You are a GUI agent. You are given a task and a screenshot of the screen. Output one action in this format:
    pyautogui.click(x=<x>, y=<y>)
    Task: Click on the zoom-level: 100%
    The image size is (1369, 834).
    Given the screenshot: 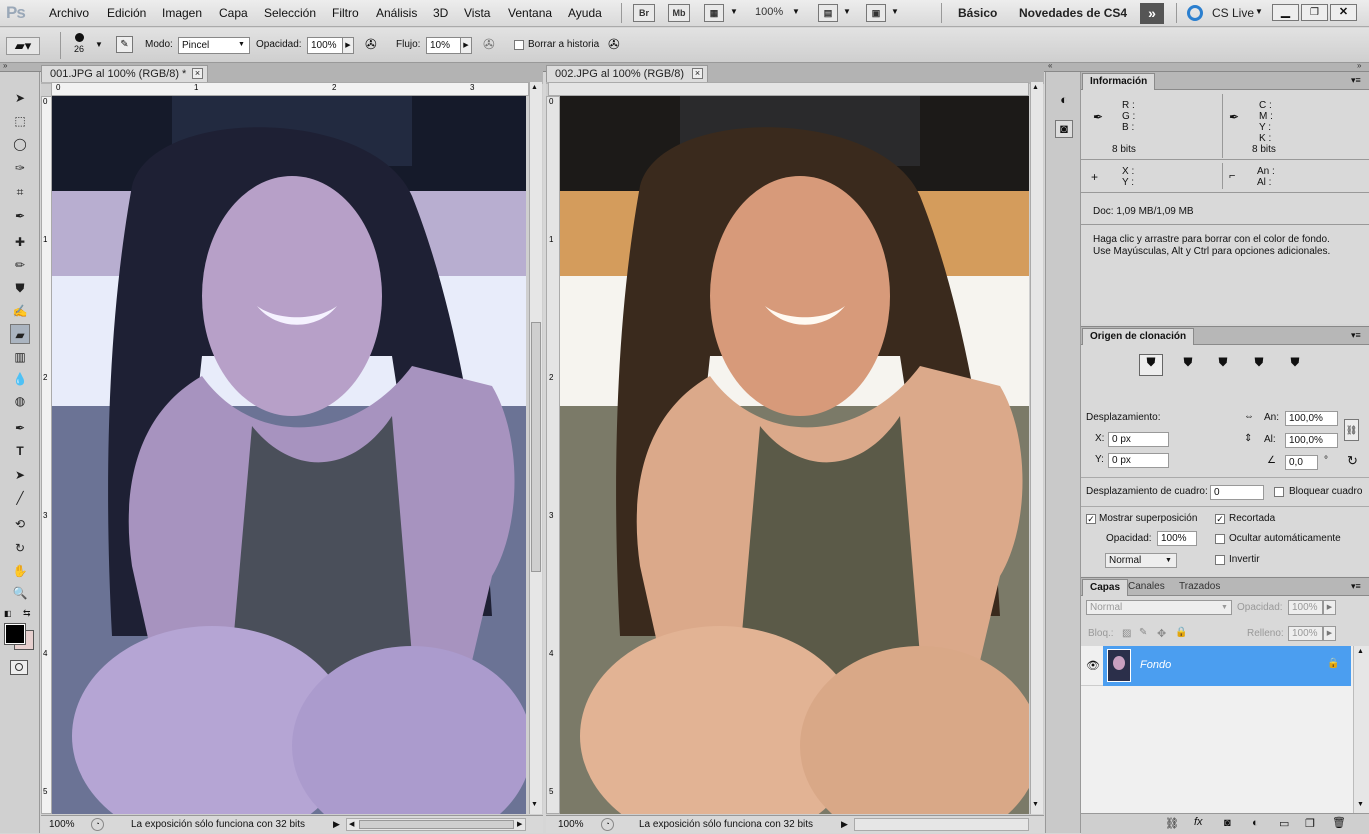 What is the action you would take?
    pyautogui.click(x=769, y=12)
    